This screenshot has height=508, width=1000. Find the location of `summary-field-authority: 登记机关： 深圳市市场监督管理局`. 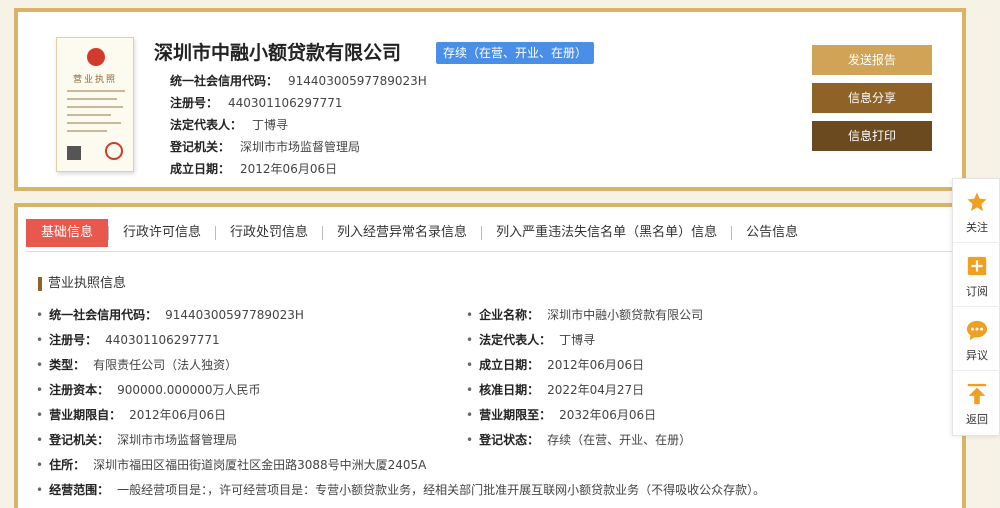

summary-field-authority: 登记机关： 深圳市市场监督管理局 is located at coordinates (265, 147).